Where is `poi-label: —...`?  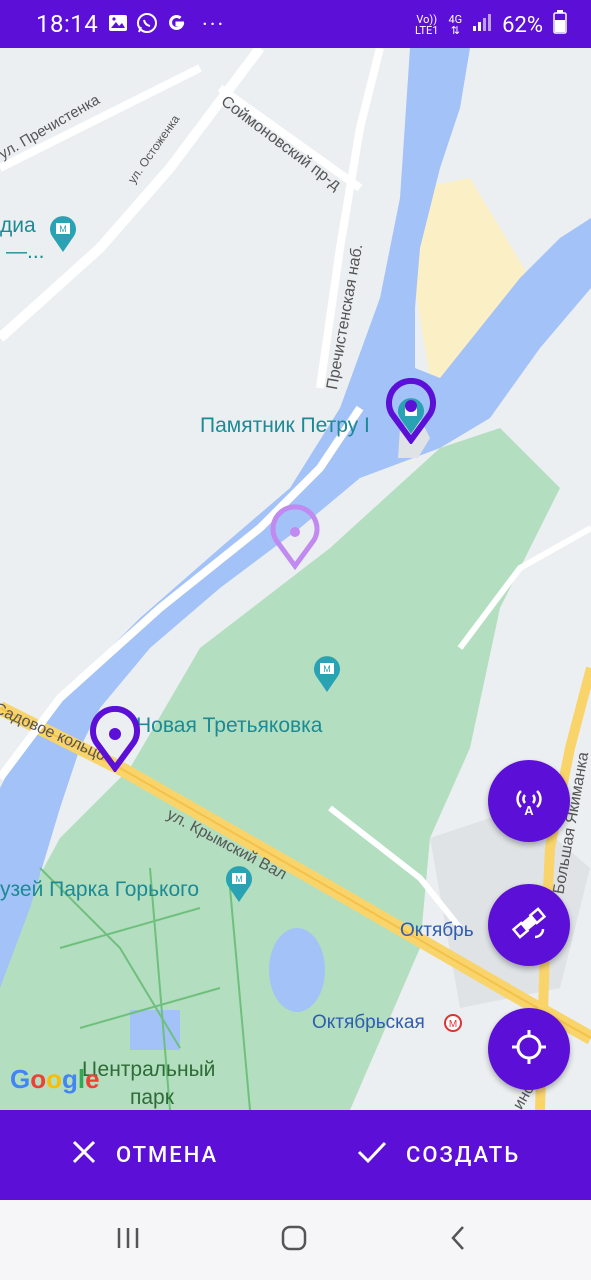
poi-label: —... is located at coordinates (25, 251).